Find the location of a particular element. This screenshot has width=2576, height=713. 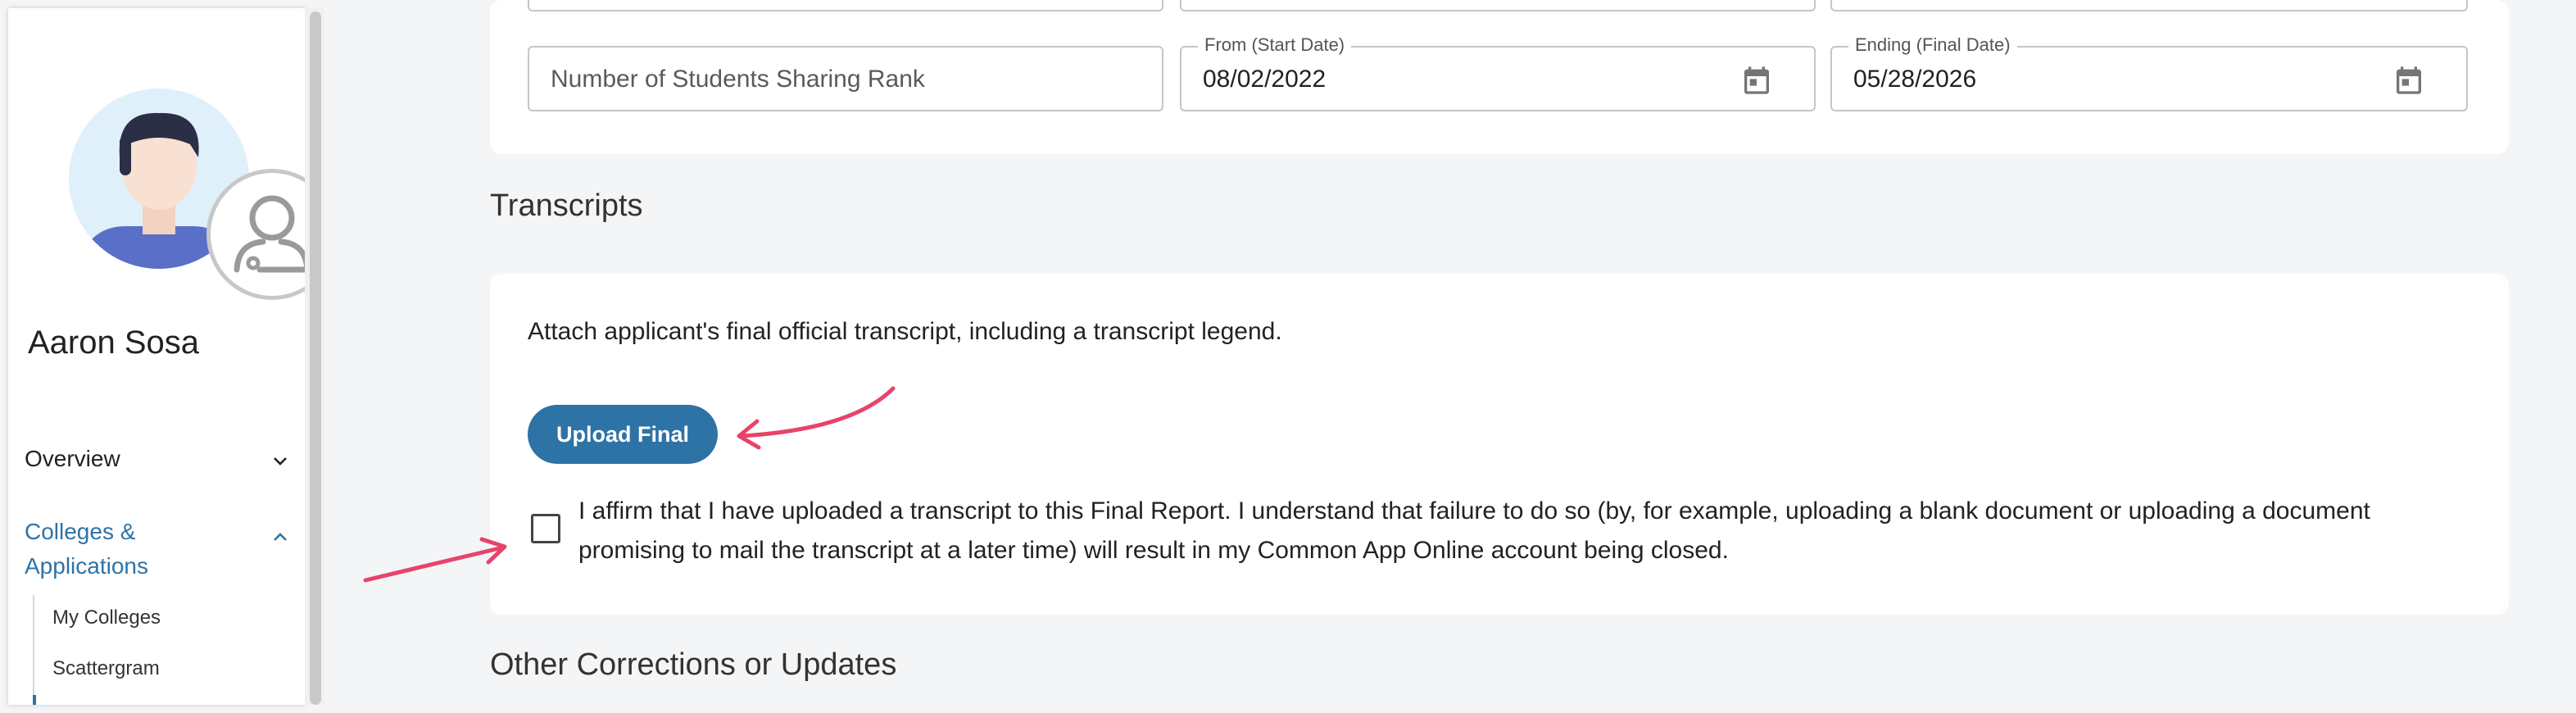

subnav-rail is located at coordinates (33, 650).